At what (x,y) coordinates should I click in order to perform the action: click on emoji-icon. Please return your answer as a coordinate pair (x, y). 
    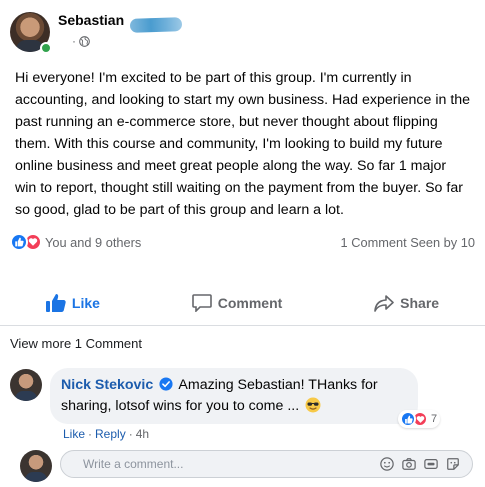
    Looking at the image, I should click on (387, 464).